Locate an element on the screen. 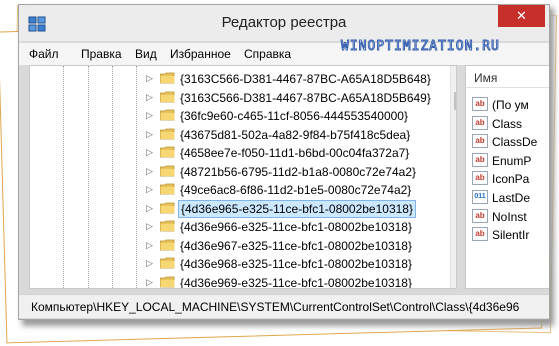  value-name: EnumP is located at coordinates (511, 161).